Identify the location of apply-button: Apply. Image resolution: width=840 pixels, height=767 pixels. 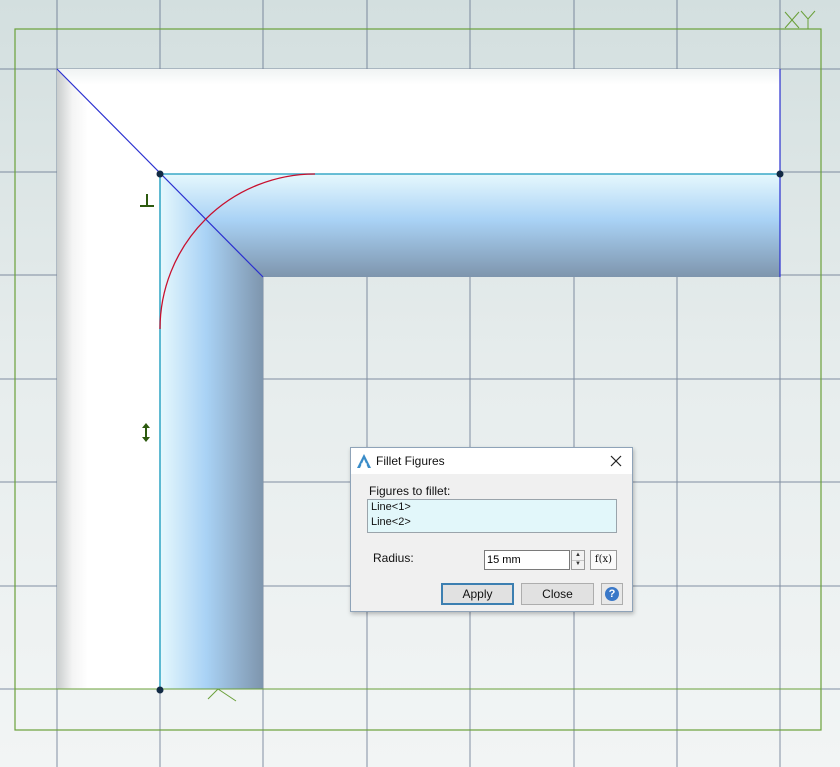
(477, 594).